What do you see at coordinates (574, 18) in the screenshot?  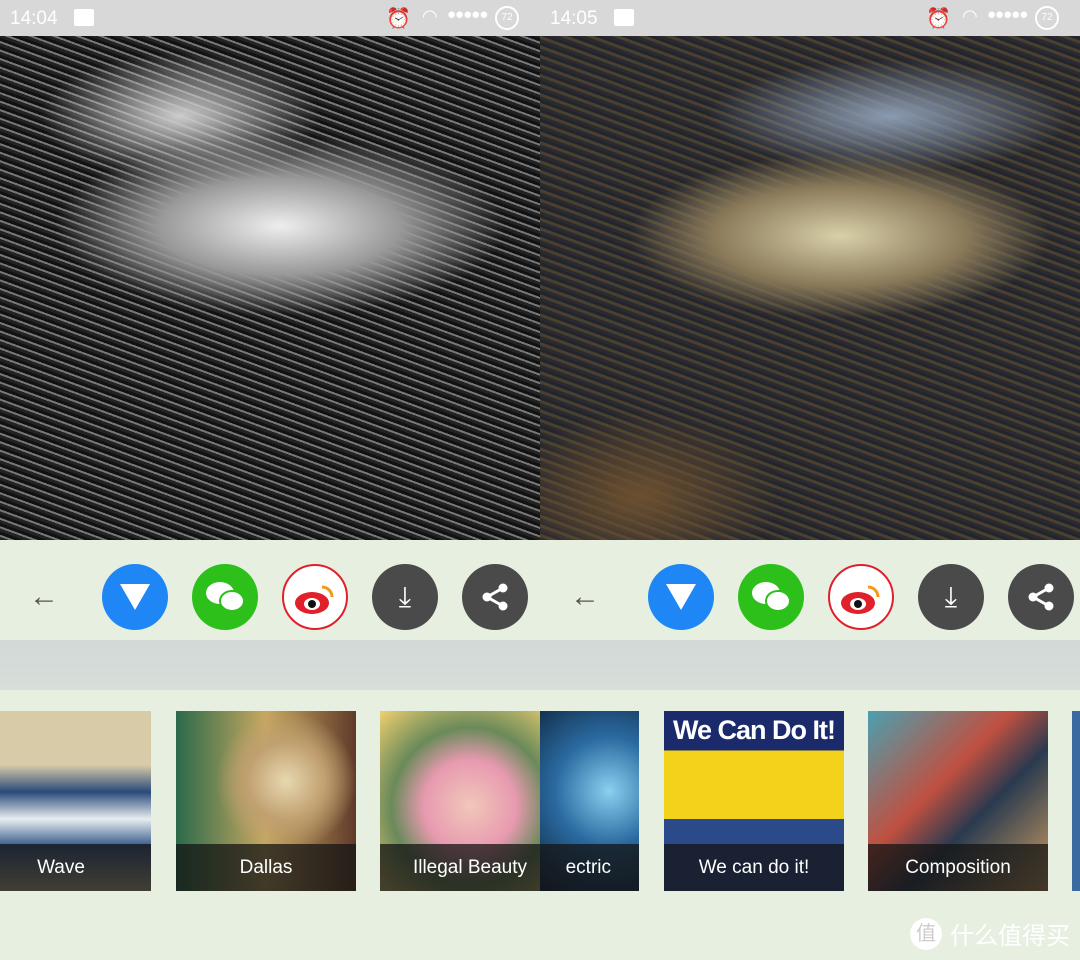 I see `clock: 14:05` at bounding box center [574, 18].